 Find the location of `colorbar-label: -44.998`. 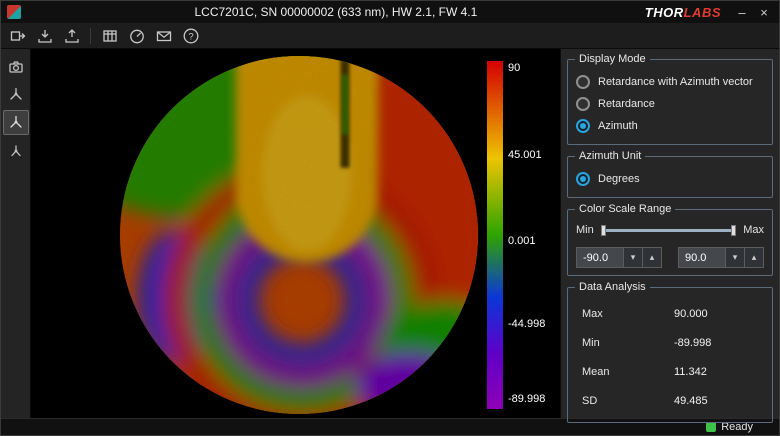

colorbar-label: -44.998 is located at coordinates (527, 324).